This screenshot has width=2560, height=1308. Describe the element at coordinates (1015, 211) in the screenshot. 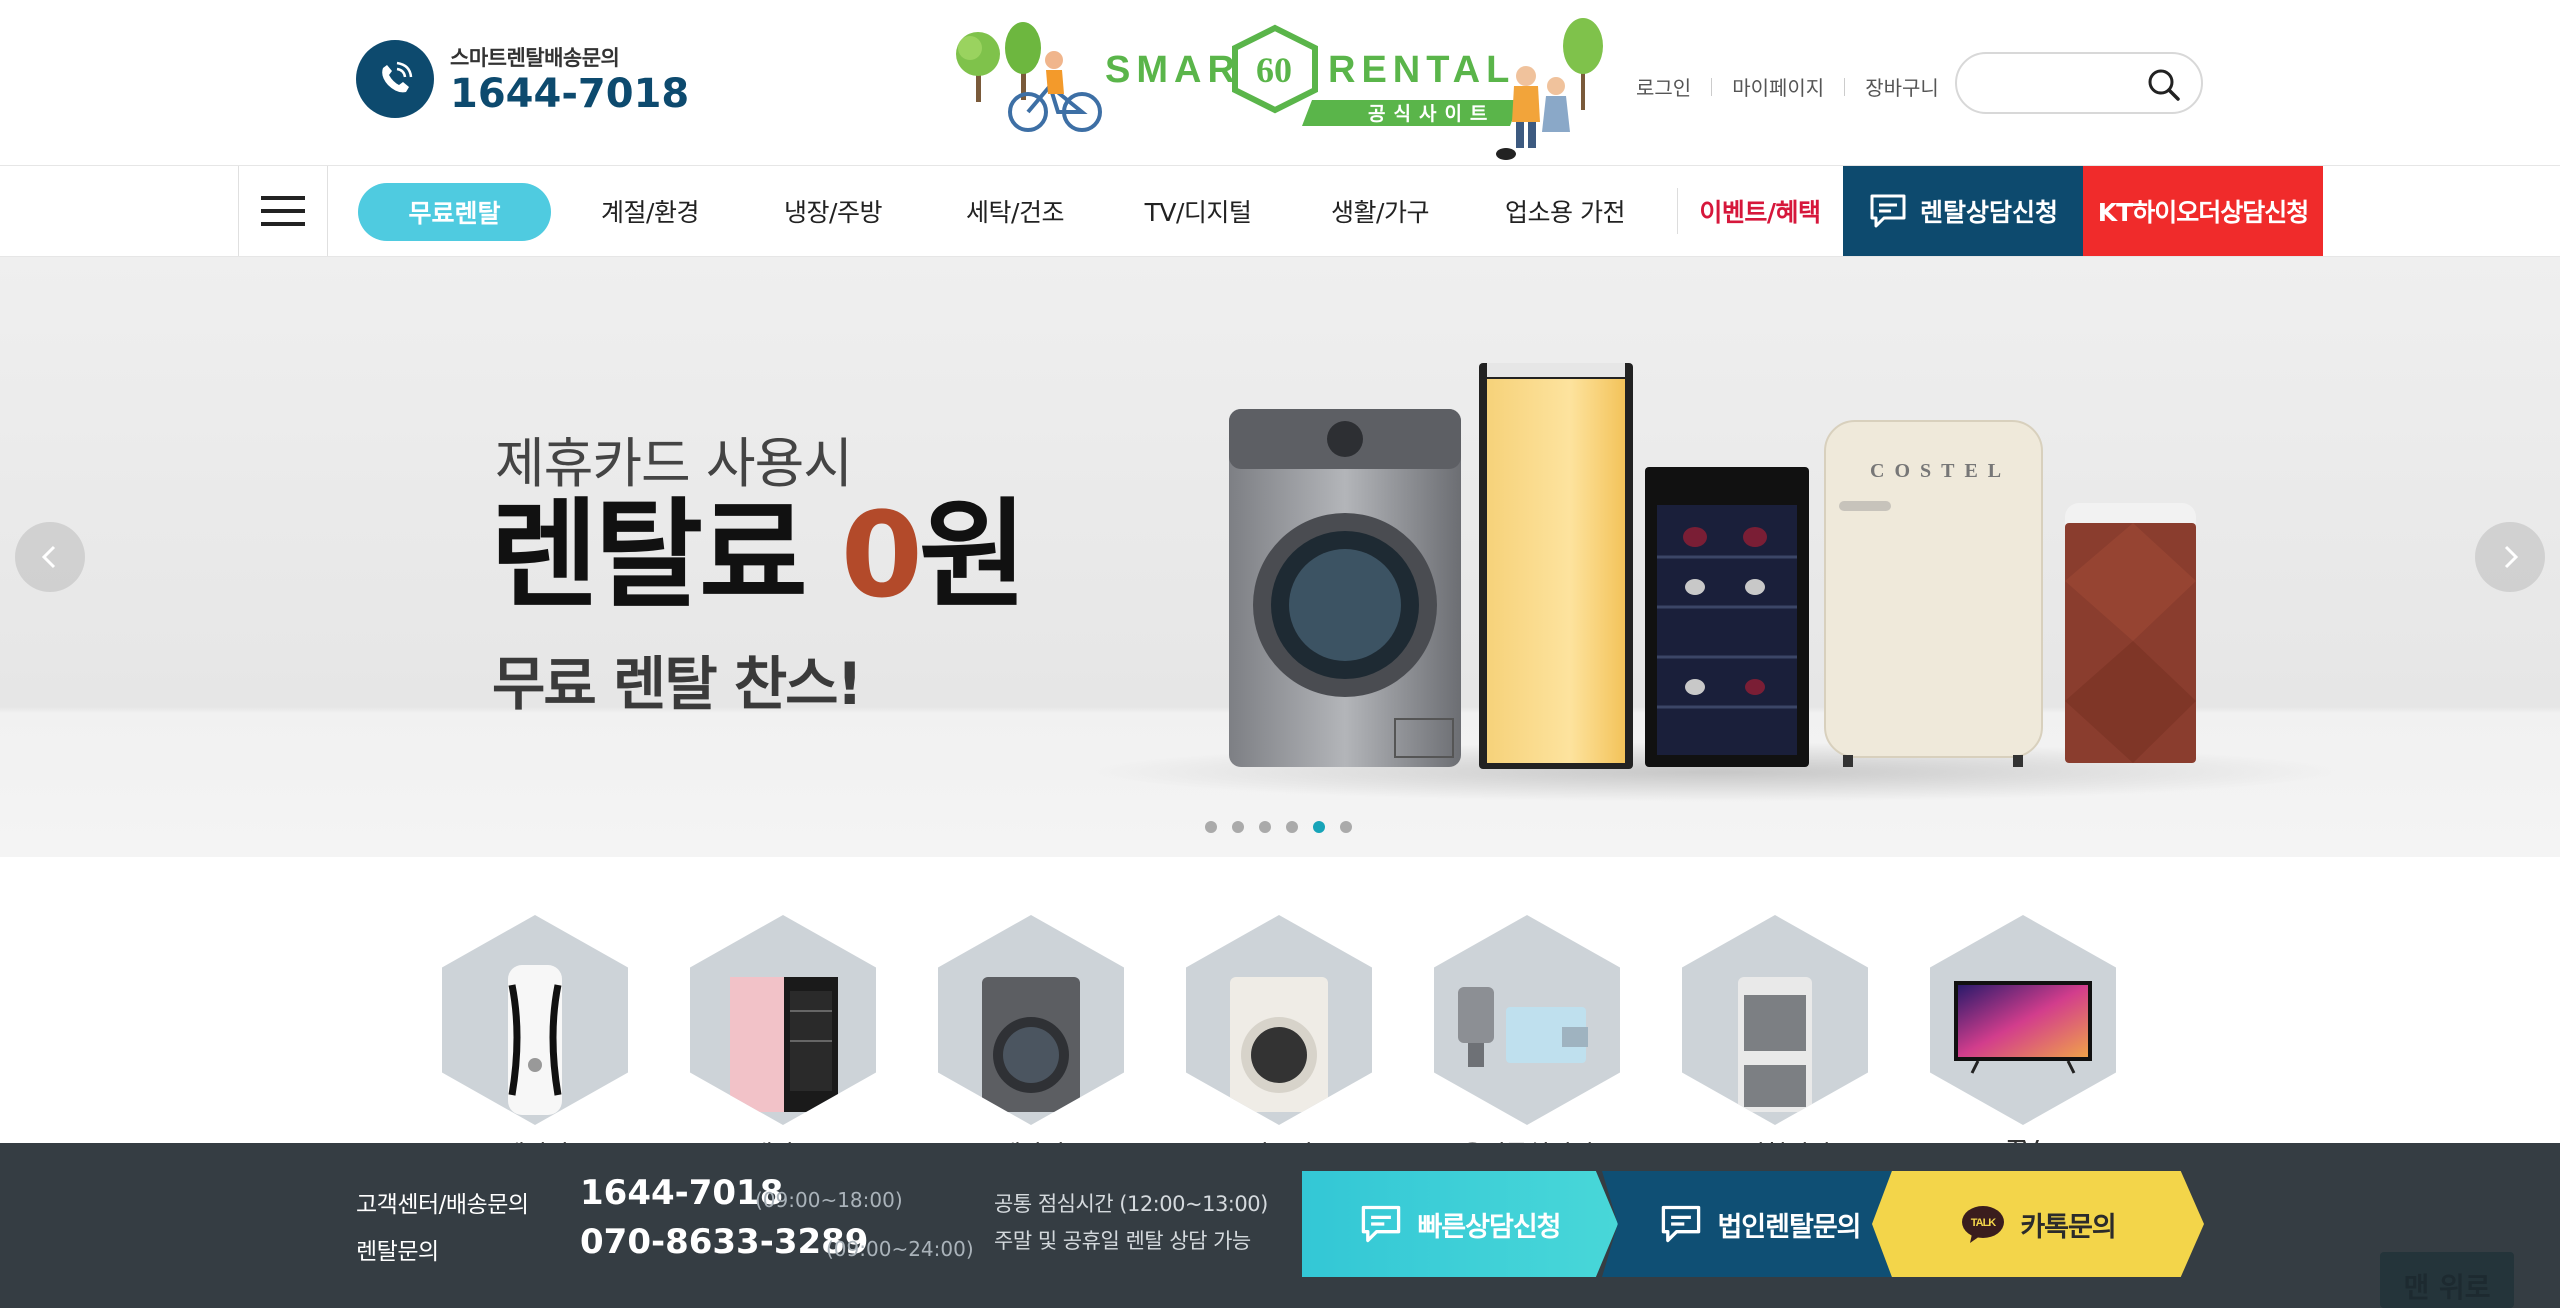

I see `nav-item-laundry: 세탁/건조` at that location.